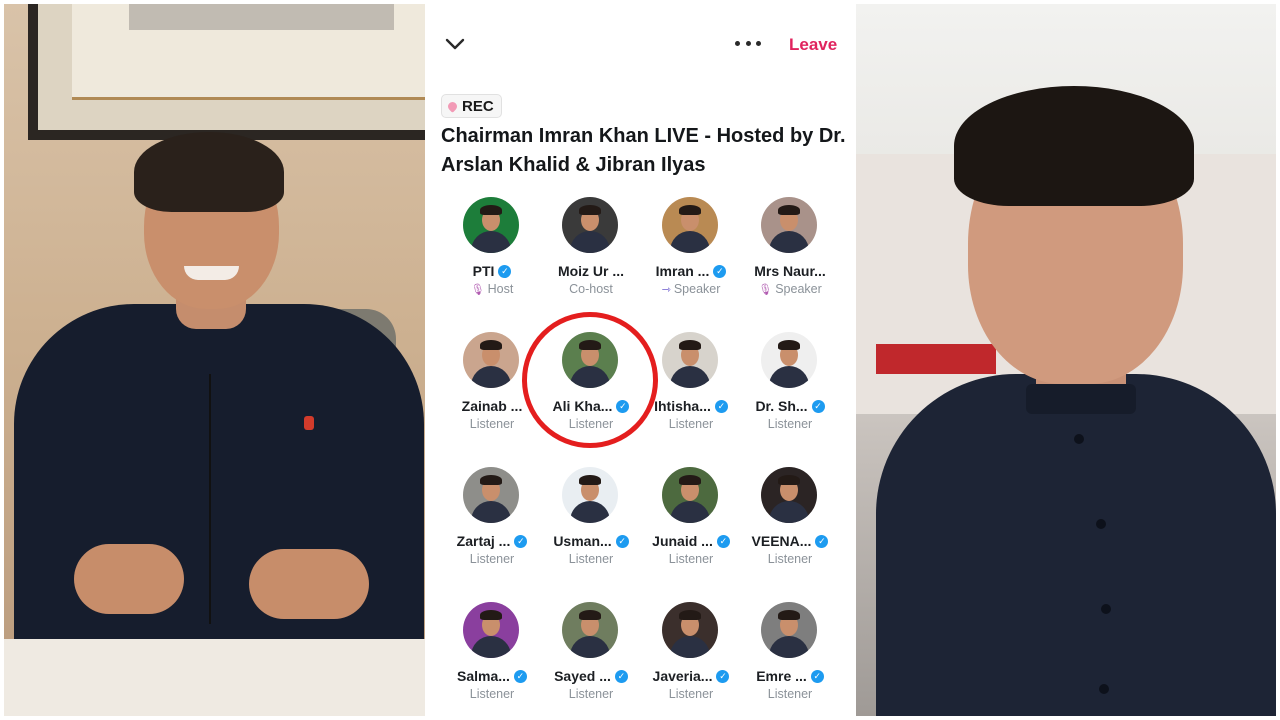  What do you see at coordinates (500, 289) in the screenshot?
I see `participant-role: Host` at bounding box center [500, 289].